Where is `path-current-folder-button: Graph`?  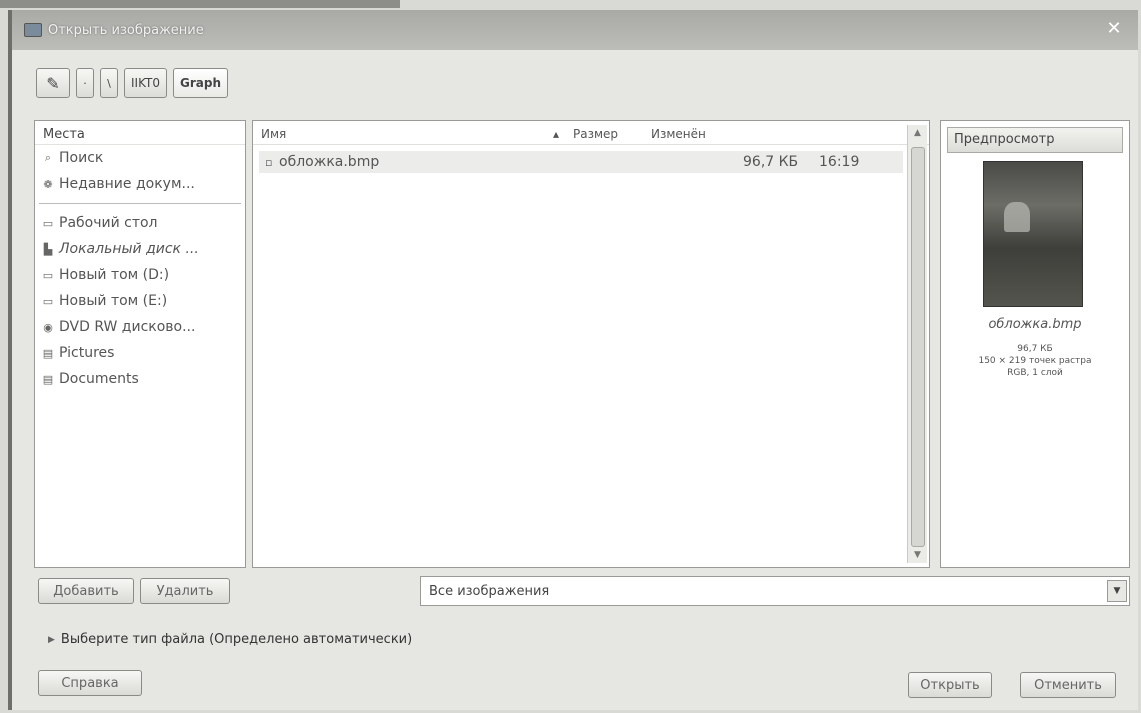 path-current-folder-button: Graph is located at coordinates (200, 83).